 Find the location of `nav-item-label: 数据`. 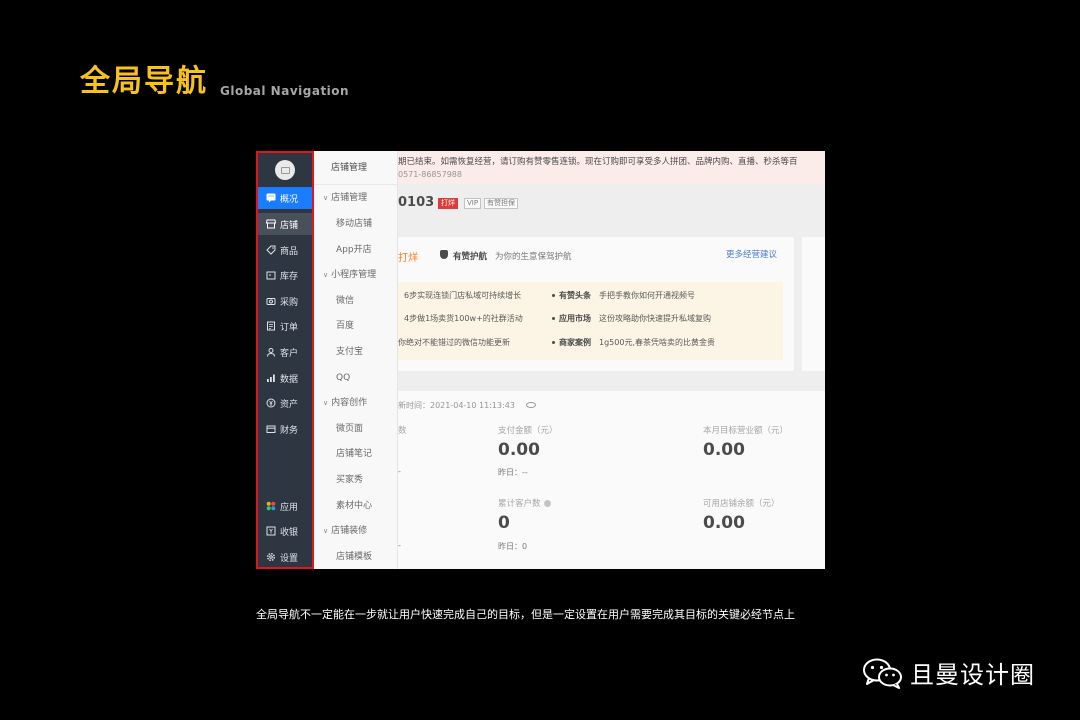

nav-item-label: 数据 is located at coordinates (289, 379).